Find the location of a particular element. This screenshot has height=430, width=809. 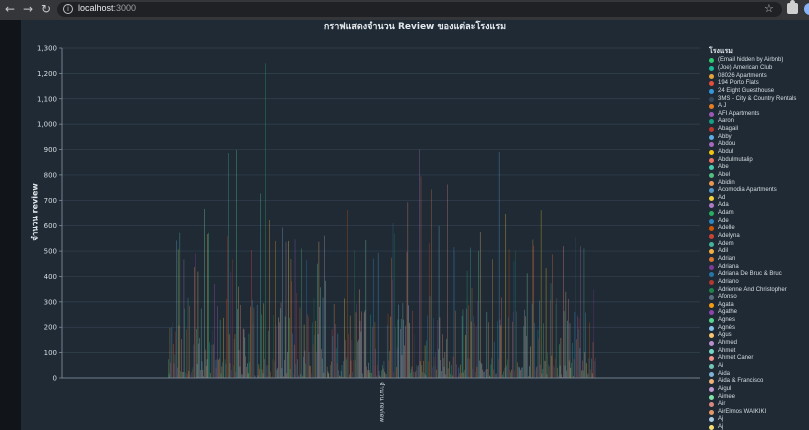

legend-item: Abidin is located at coordinates (759, 183).